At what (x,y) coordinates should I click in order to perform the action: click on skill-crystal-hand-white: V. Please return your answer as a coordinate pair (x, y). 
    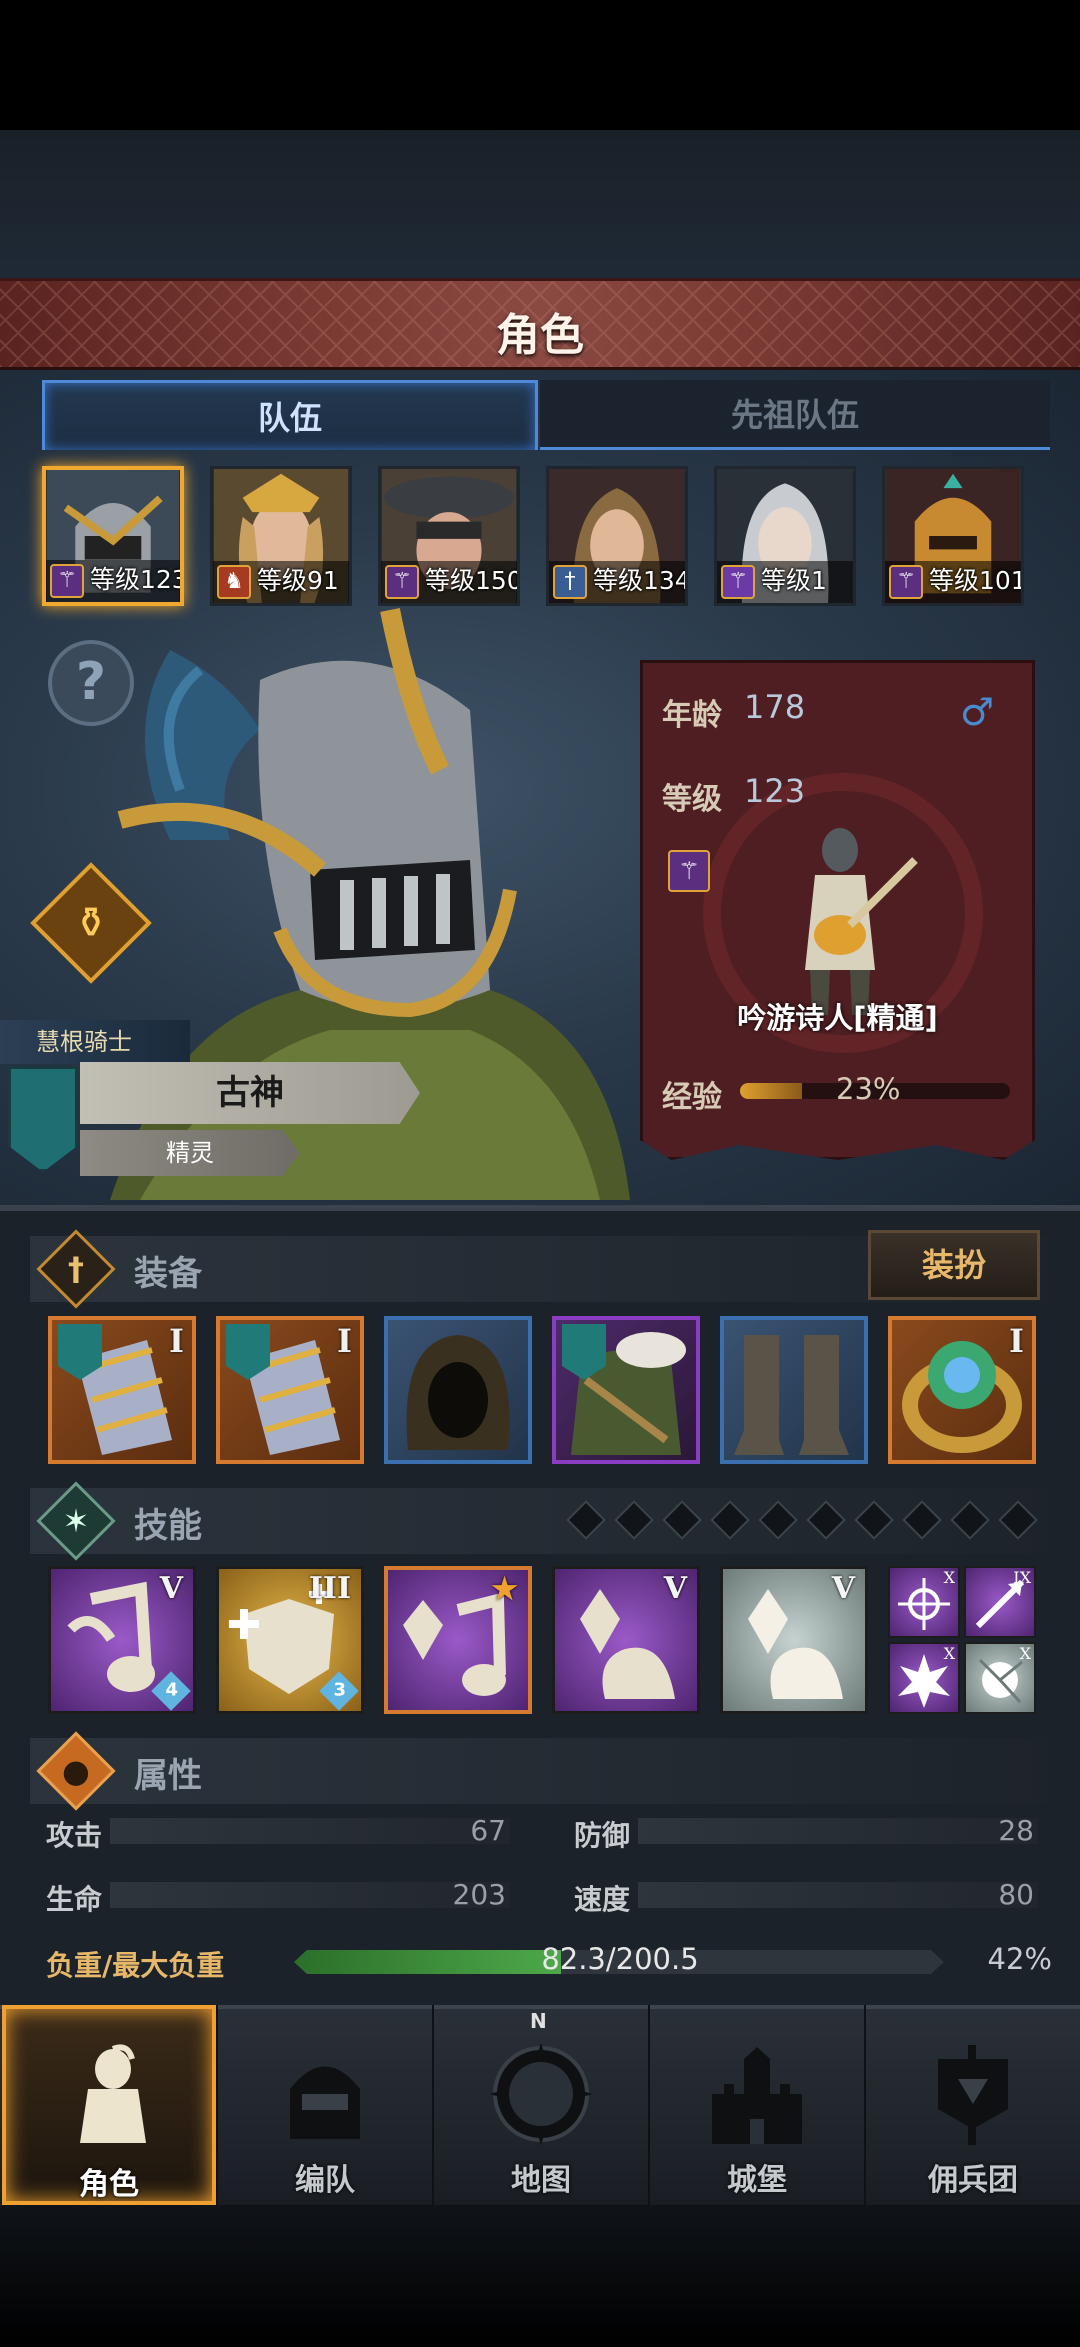
    Looking at the image, I should click on (794, 1640).